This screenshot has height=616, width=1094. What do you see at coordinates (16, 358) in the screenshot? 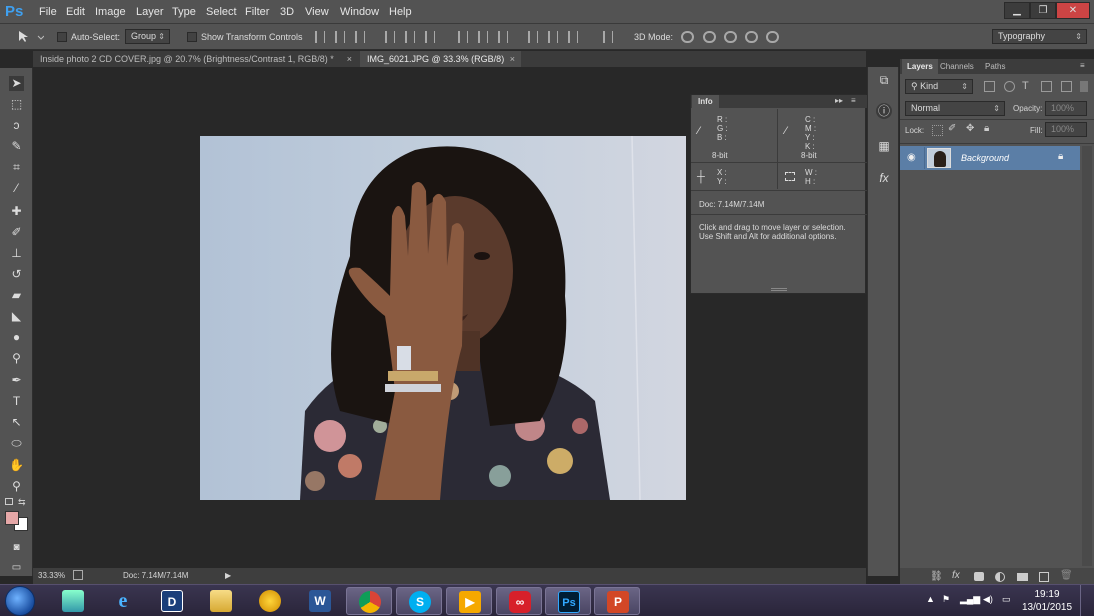
I see `dodge-tool-icon: ⚲` at bounding box center [16, 358].